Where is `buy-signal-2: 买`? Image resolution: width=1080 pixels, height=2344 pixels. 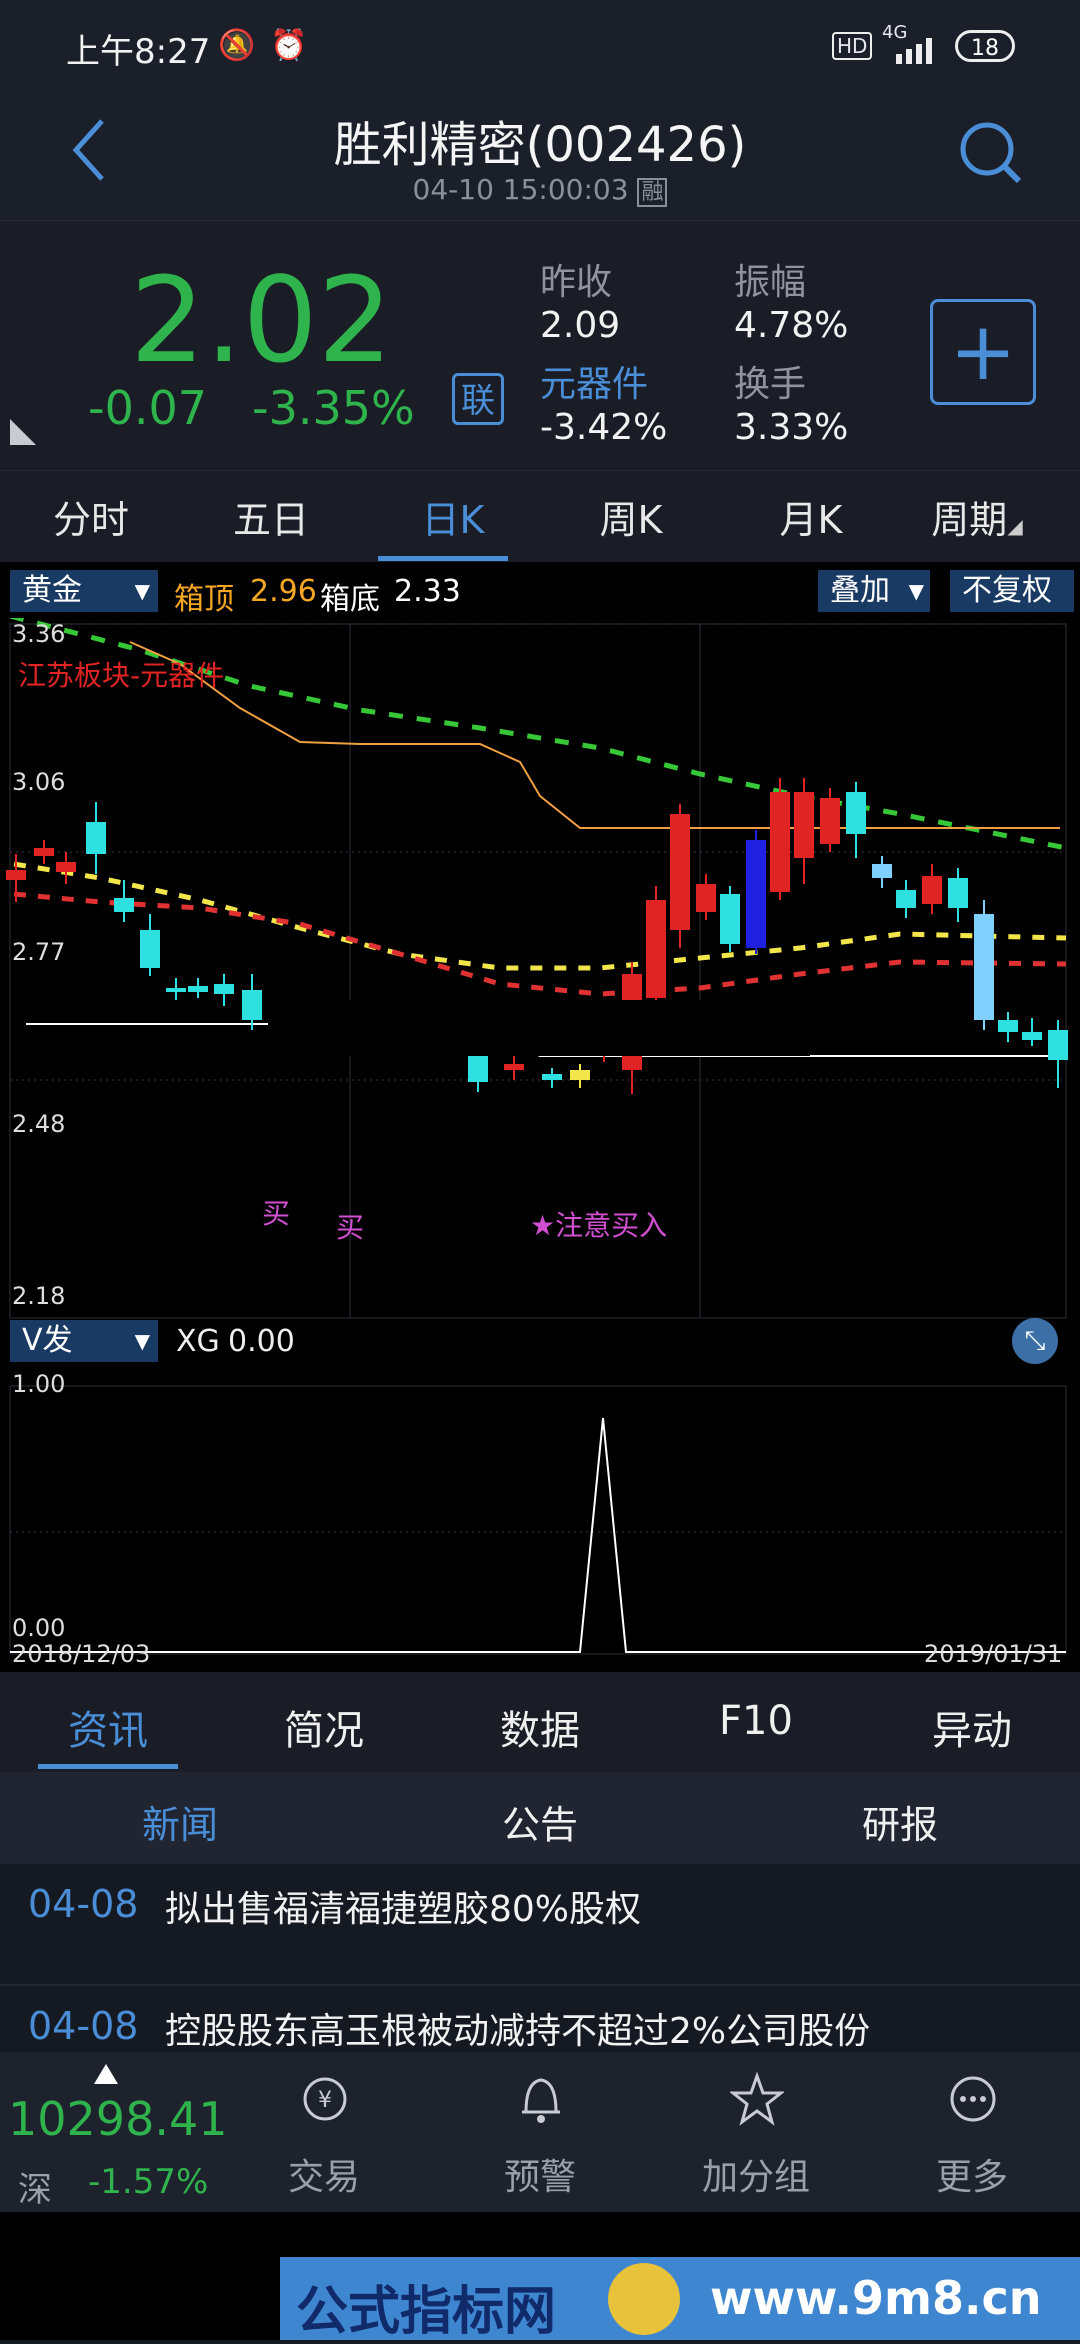 buy-signal-2: 买 is located at coordinates (350, 1227).